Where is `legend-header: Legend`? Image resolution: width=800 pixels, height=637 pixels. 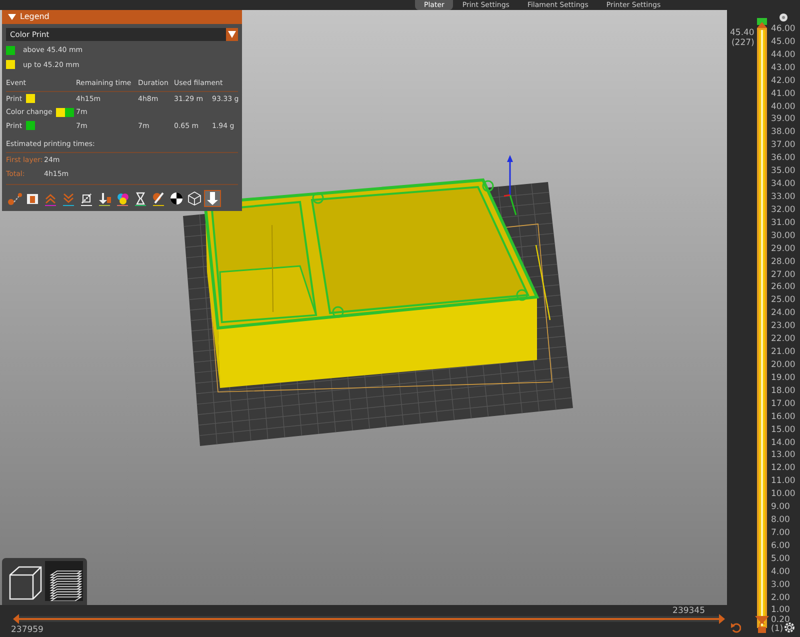
legend-header: Legend is located at coordinates (122, 17).